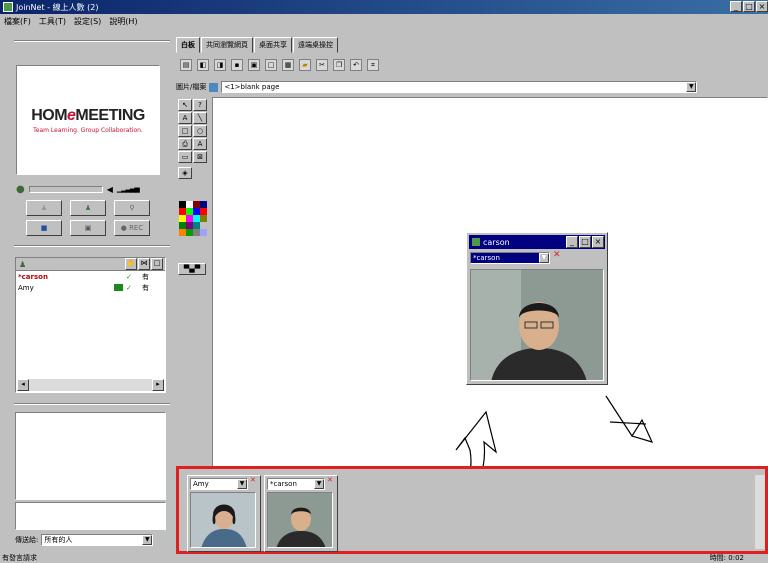 The width and height of the screenshot is (768, 563). Describe the element at coordinates (200, 118) in the screenshot. I see `line-tool-icon: ╲` at that location.